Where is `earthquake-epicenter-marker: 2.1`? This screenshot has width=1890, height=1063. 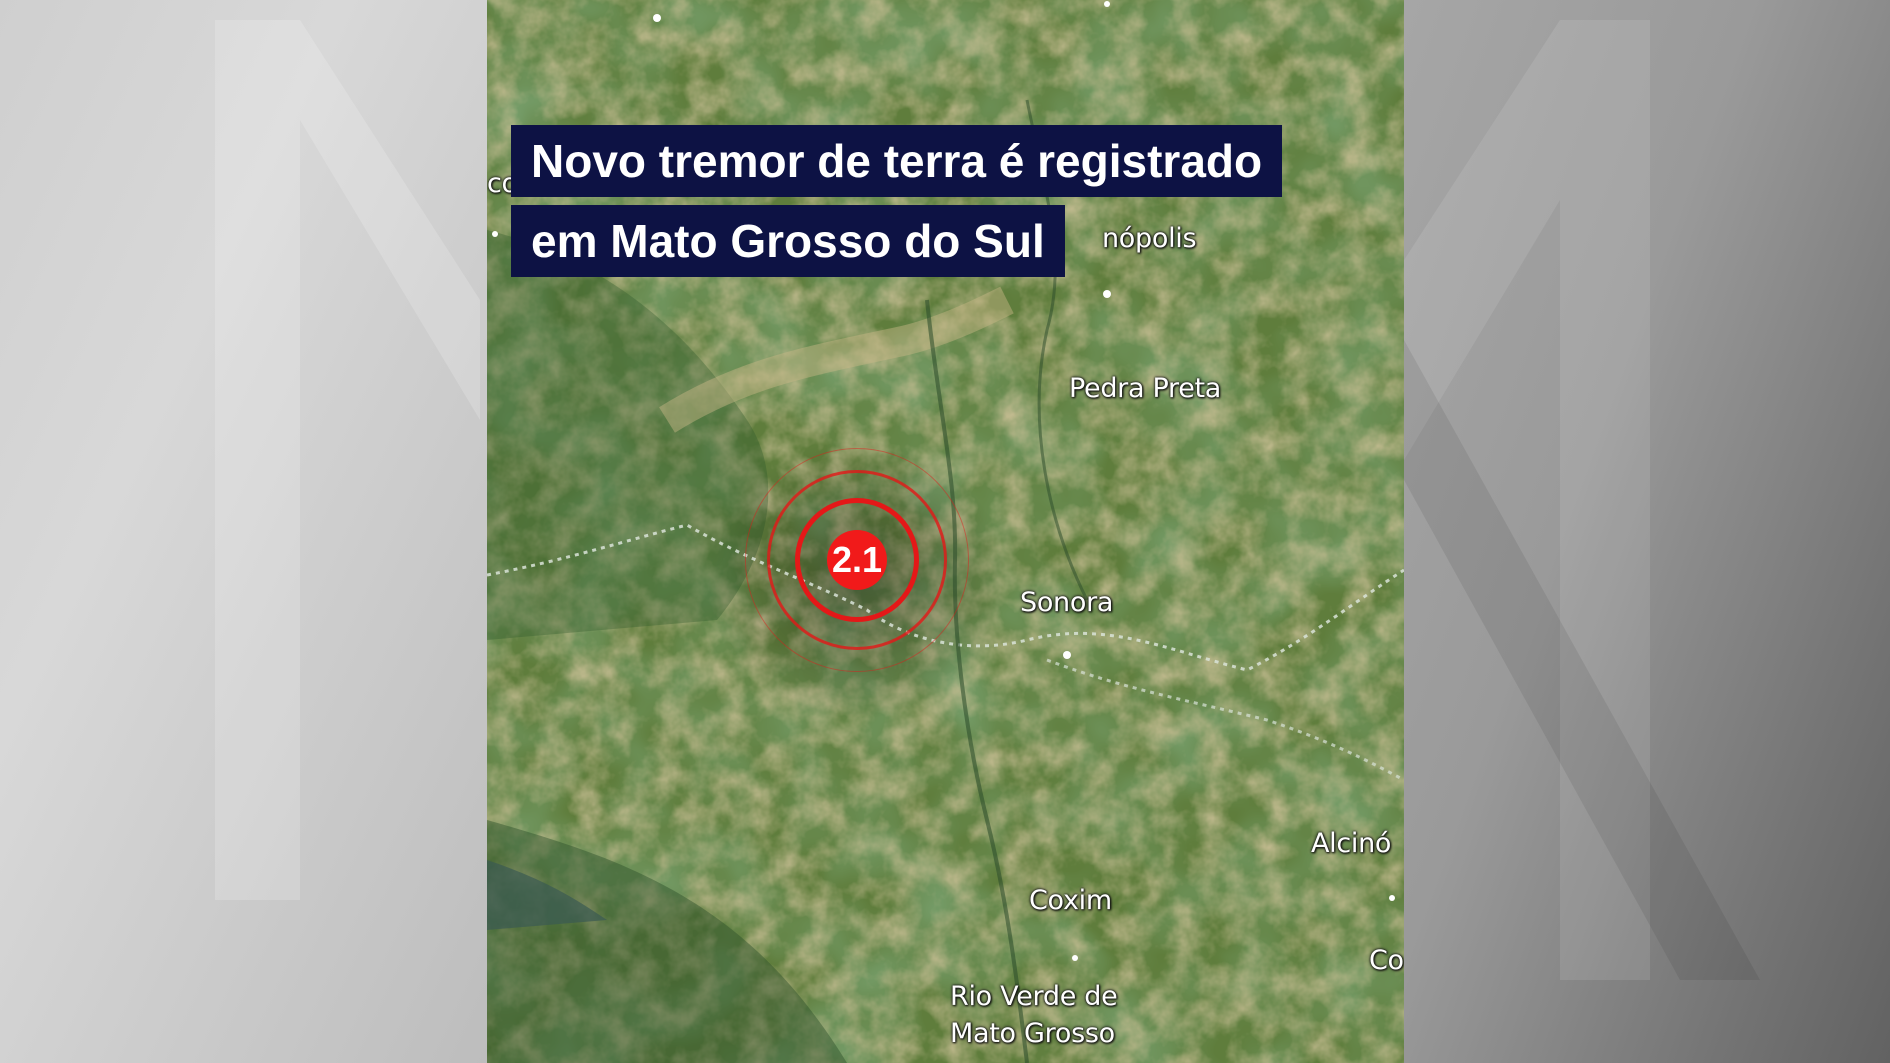
earthquake-epicenter-marker: 2.1 is located at coordinates (857, 560).